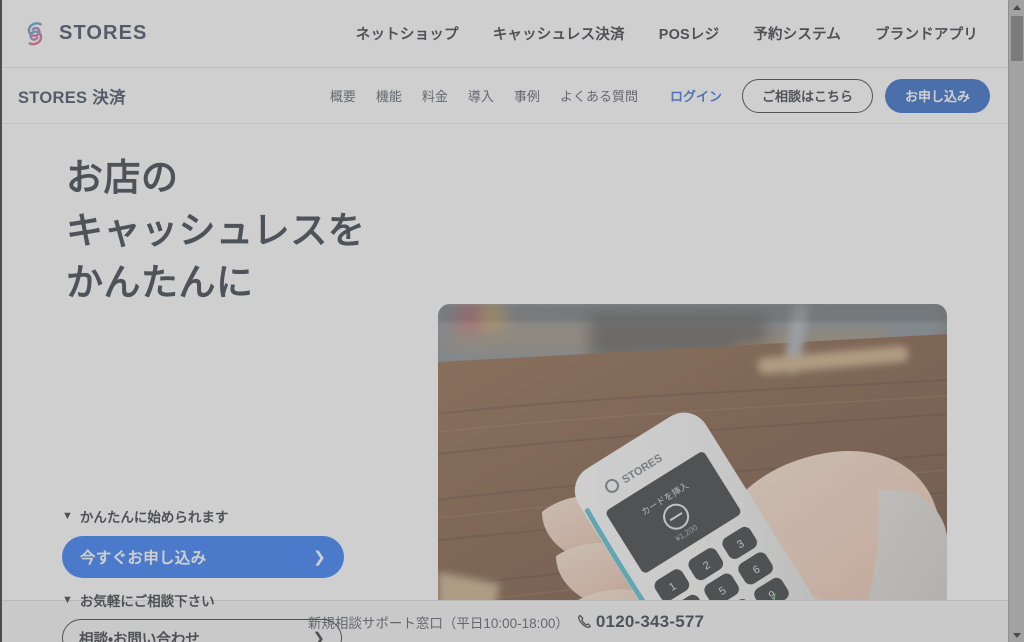  I want to click on page-title: お店の キャッシュレスを かんたんに, so click(236, 231).